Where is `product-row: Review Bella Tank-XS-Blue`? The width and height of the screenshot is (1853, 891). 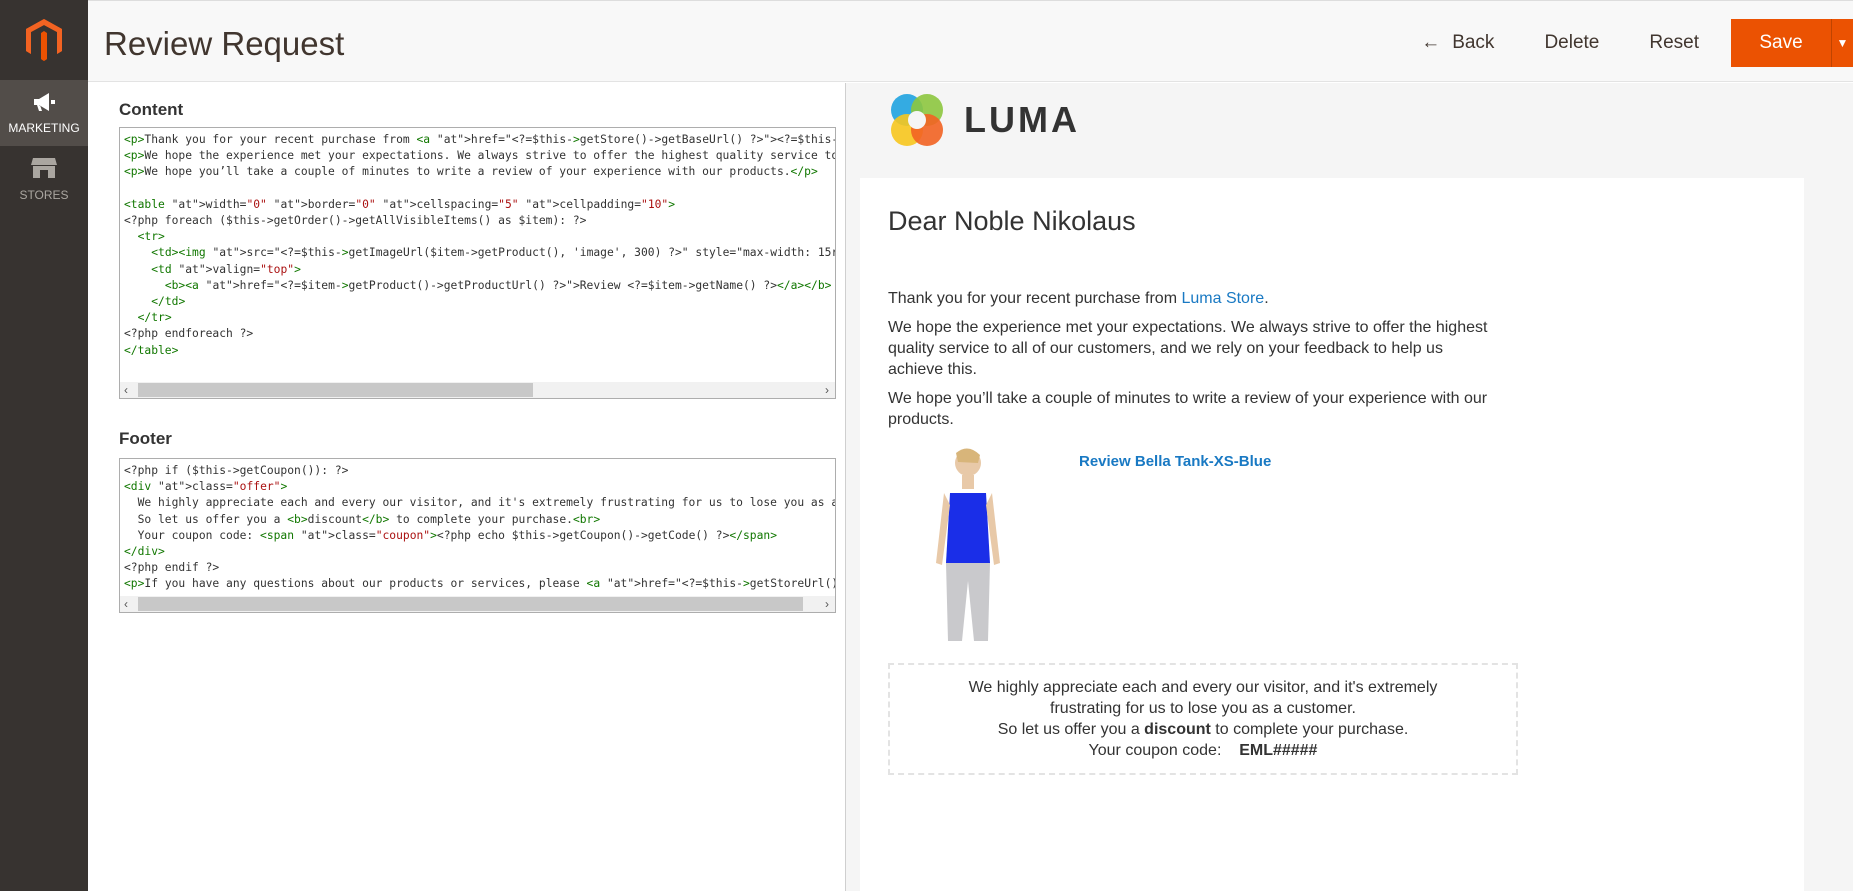 product-row: Review Bella Tank-XS-Blue is located at coordinates (1332, 545).